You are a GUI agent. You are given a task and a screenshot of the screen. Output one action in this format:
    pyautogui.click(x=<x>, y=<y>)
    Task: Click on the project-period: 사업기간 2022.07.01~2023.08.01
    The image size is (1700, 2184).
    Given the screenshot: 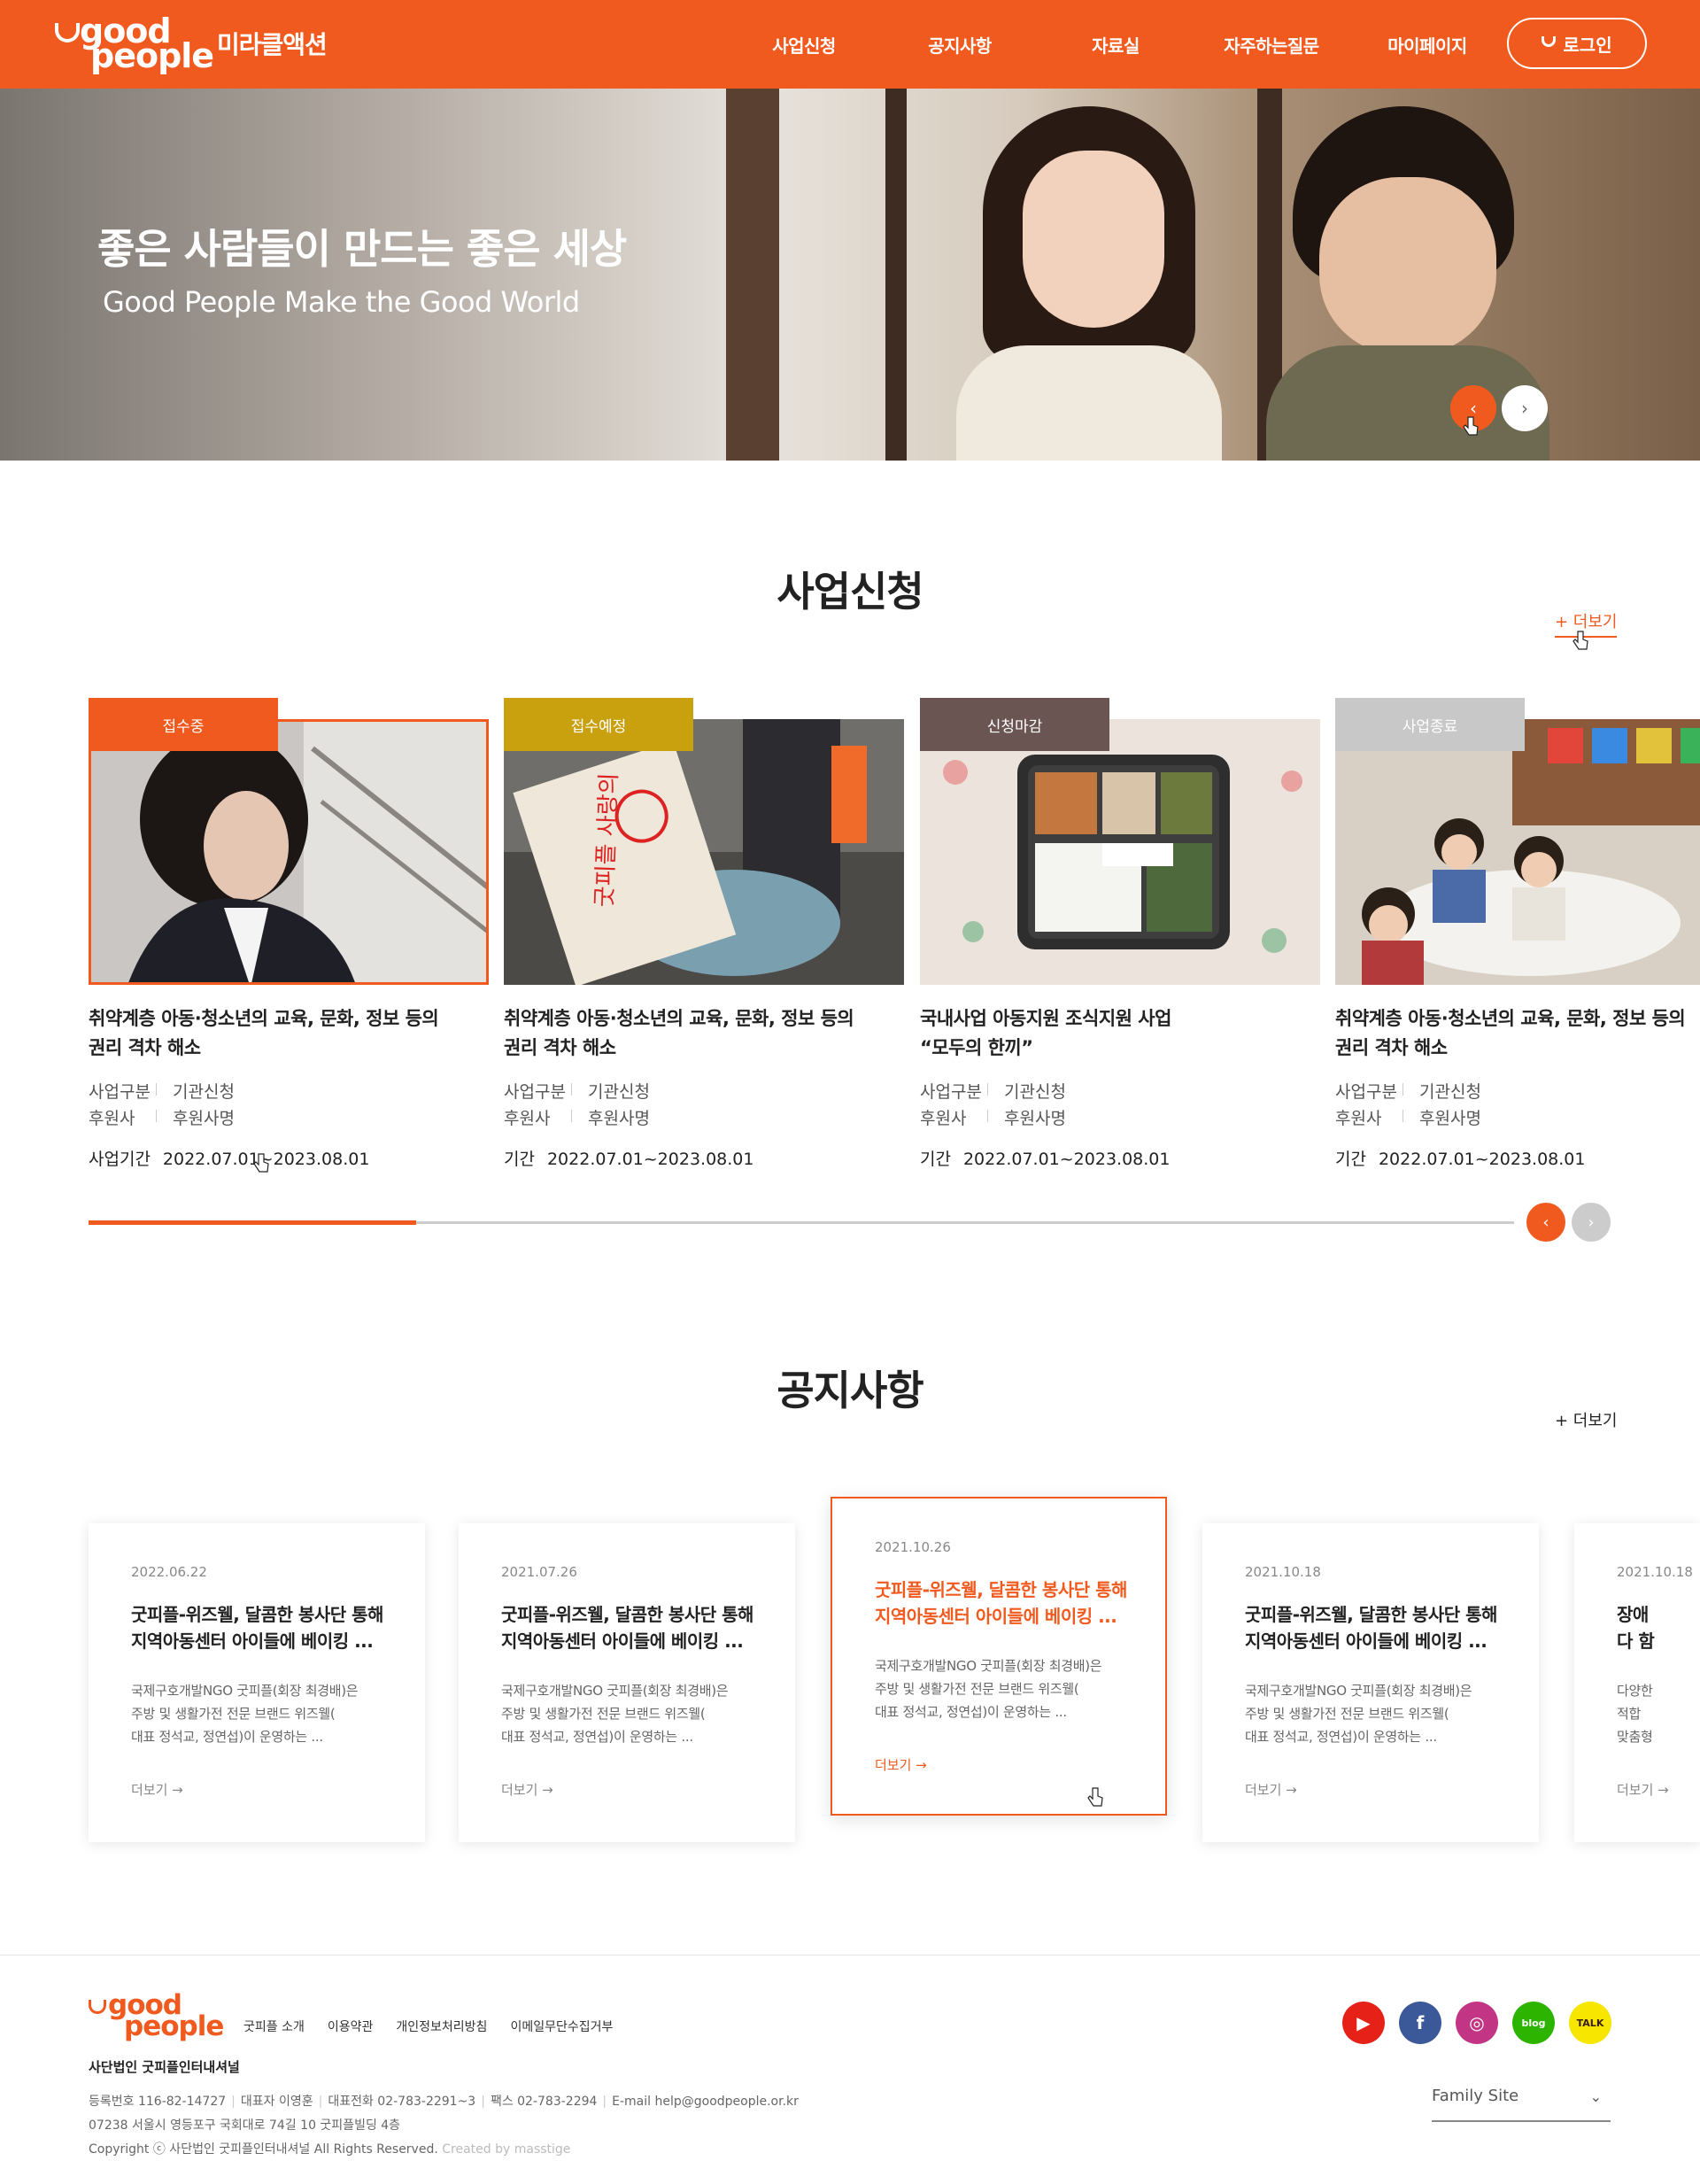 What is the action you would take?
    pyautogui.click(x=229, y=1159)
    